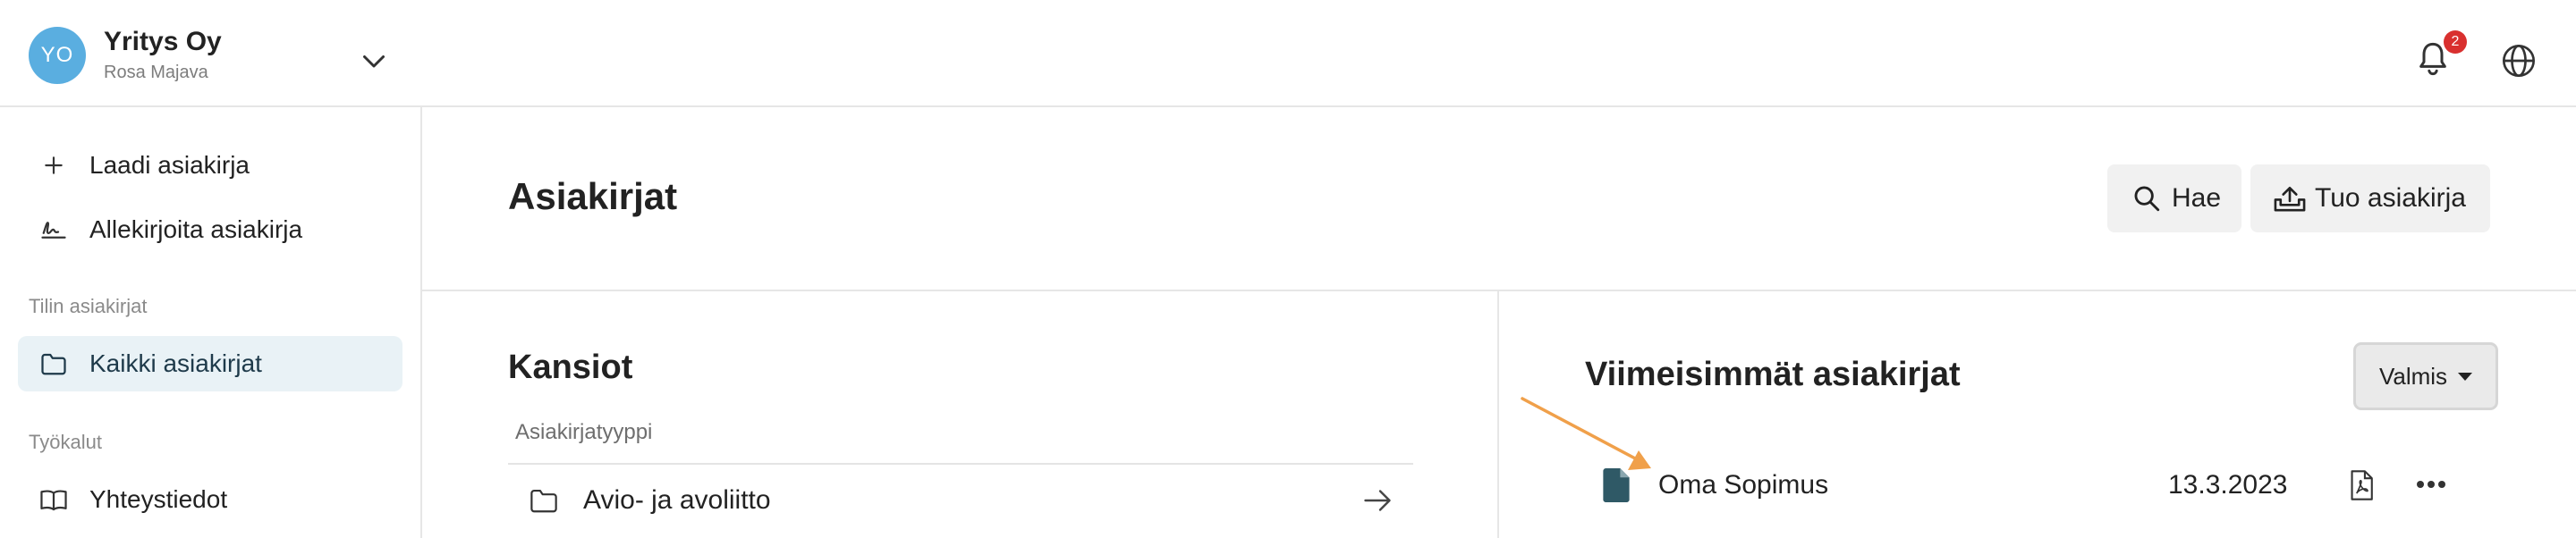  Describe the element at coordinates (2431, 484) in the screenshot. I see `more-options-icon` at that location.